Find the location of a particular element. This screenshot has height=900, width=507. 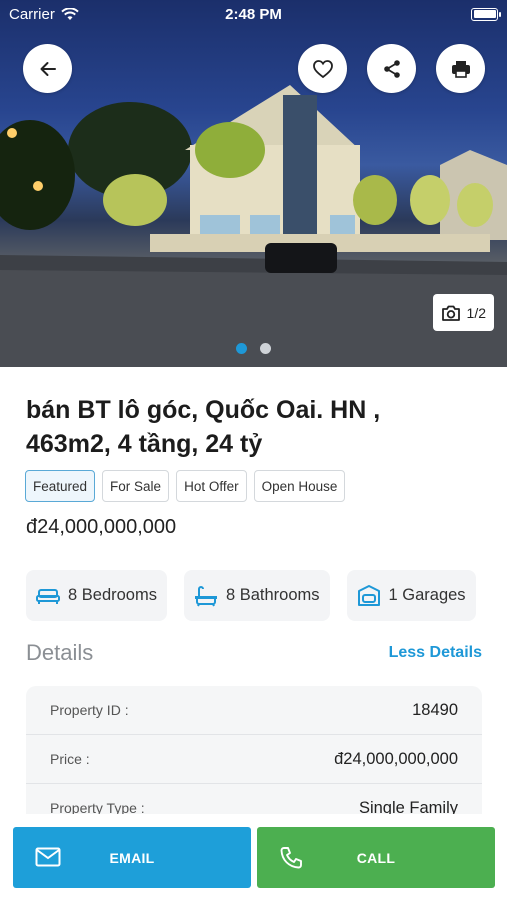

details-key: Price : is located at coordinates (70, 759).